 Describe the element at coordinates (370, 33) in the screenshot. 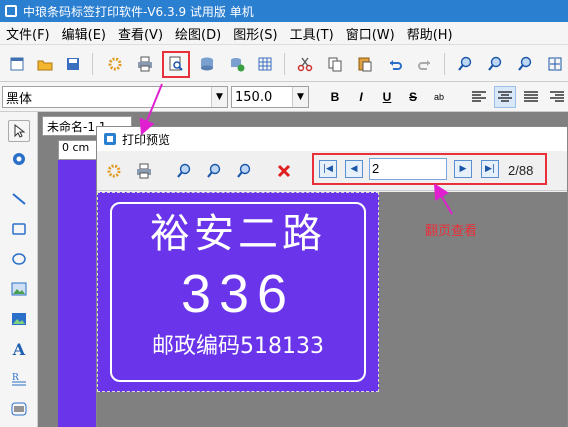

I see `menu-window: 窗口(W)` at that location.